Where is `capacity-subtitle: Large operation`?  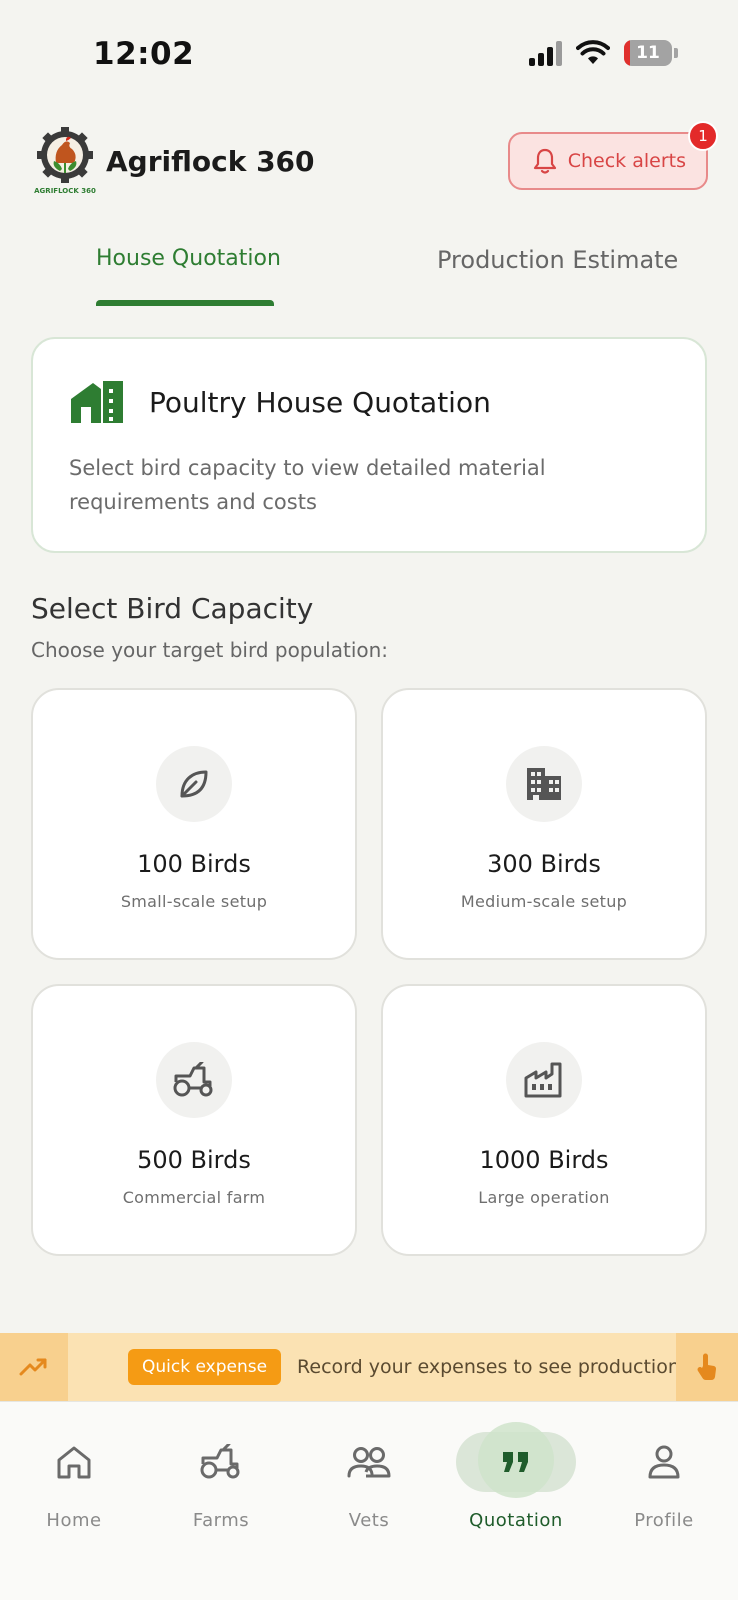 capacity-subtitle: Large operation is located at coordinates (544, 1197).